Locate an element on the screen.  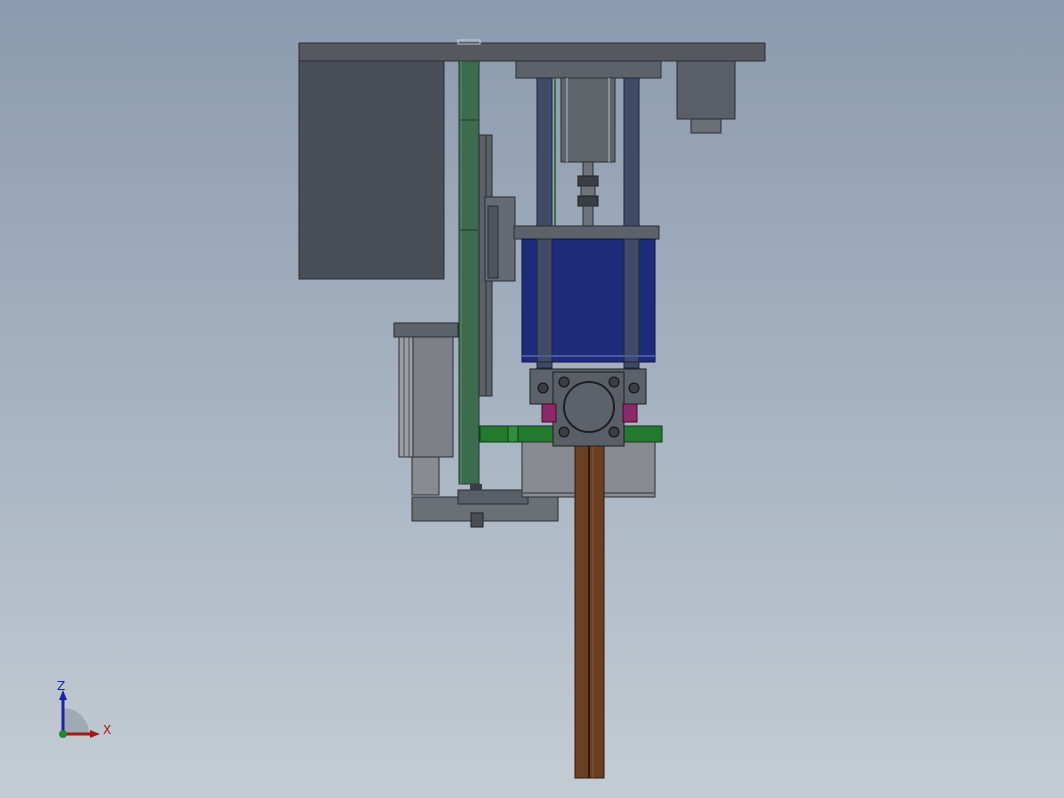
mid-plate is located at coordinates (586, 232).